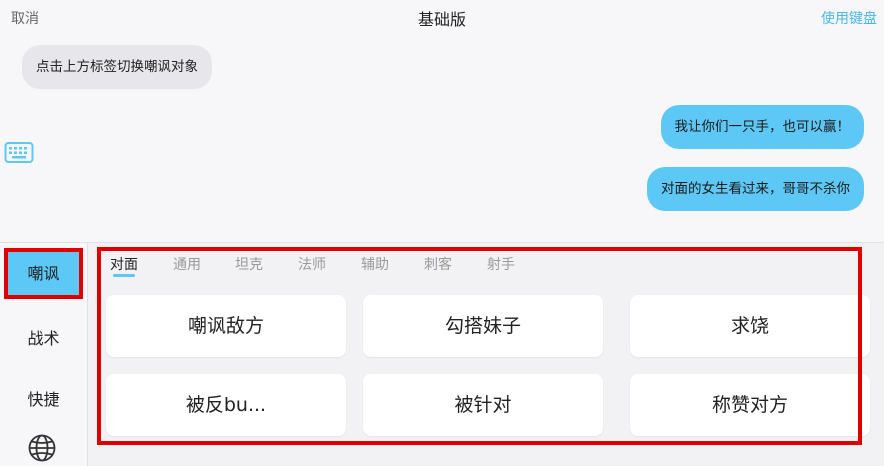 The width and height of the screenshot is (884, 466). Describe the element at coordinates (762, 127) in the screenshot. I see `sent-message-bubble: 我让你们一只手，也可以赢！` at that location.